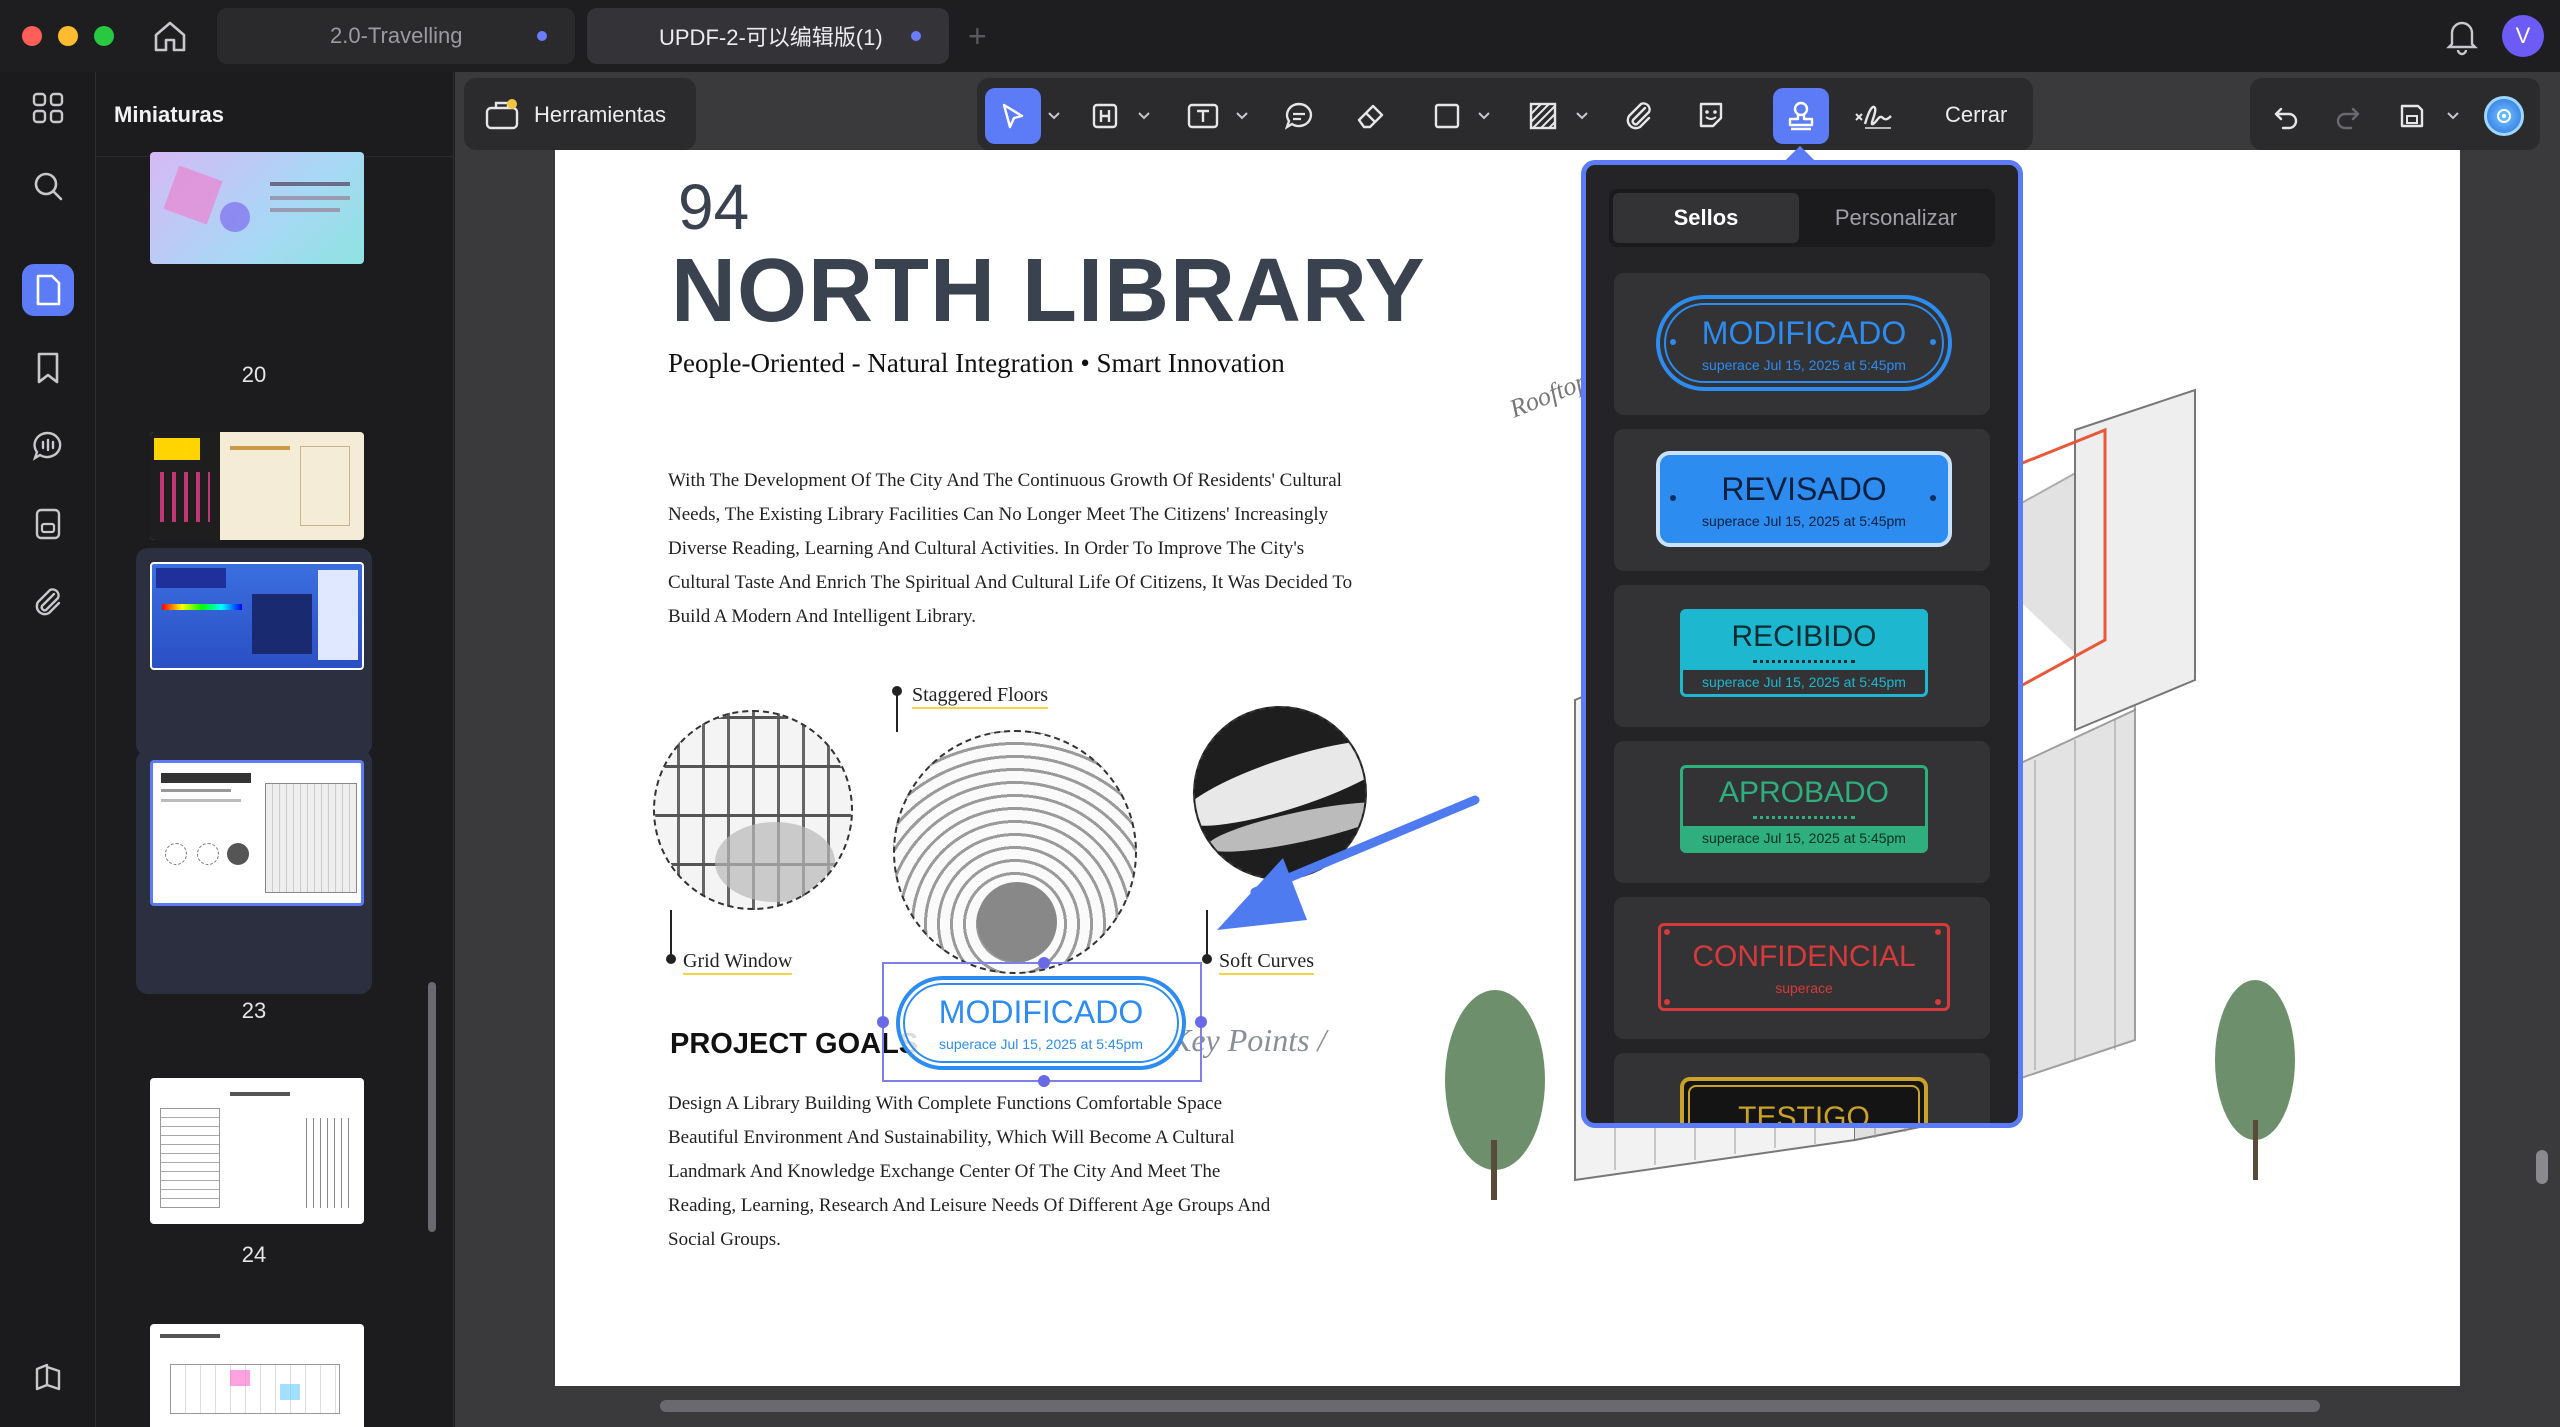 This screenshot has height=1427, width=2560. What do you see at coordinates (172, 36) in the screenshot?
I see `home-icon` at bounding box center [172, 36].